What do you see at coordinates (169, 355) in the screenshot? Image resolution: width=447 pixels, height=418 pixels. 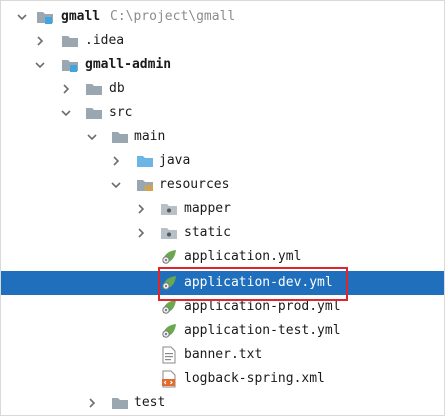 I see `text-file-icon` at bounding box center [169, 355].